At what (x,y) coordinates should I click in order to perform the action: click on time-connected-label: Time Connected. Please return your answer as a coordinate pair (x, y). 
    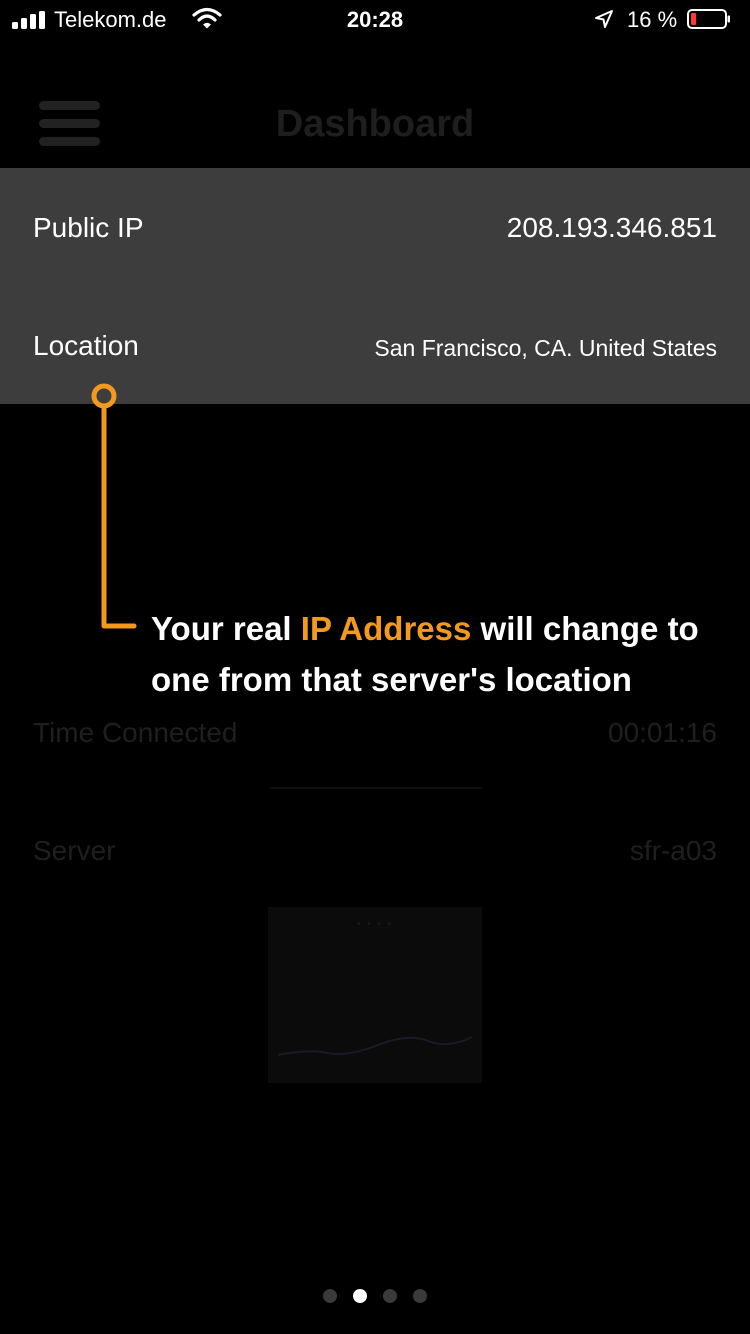
    Looking at the image, I should click on (135, 732).